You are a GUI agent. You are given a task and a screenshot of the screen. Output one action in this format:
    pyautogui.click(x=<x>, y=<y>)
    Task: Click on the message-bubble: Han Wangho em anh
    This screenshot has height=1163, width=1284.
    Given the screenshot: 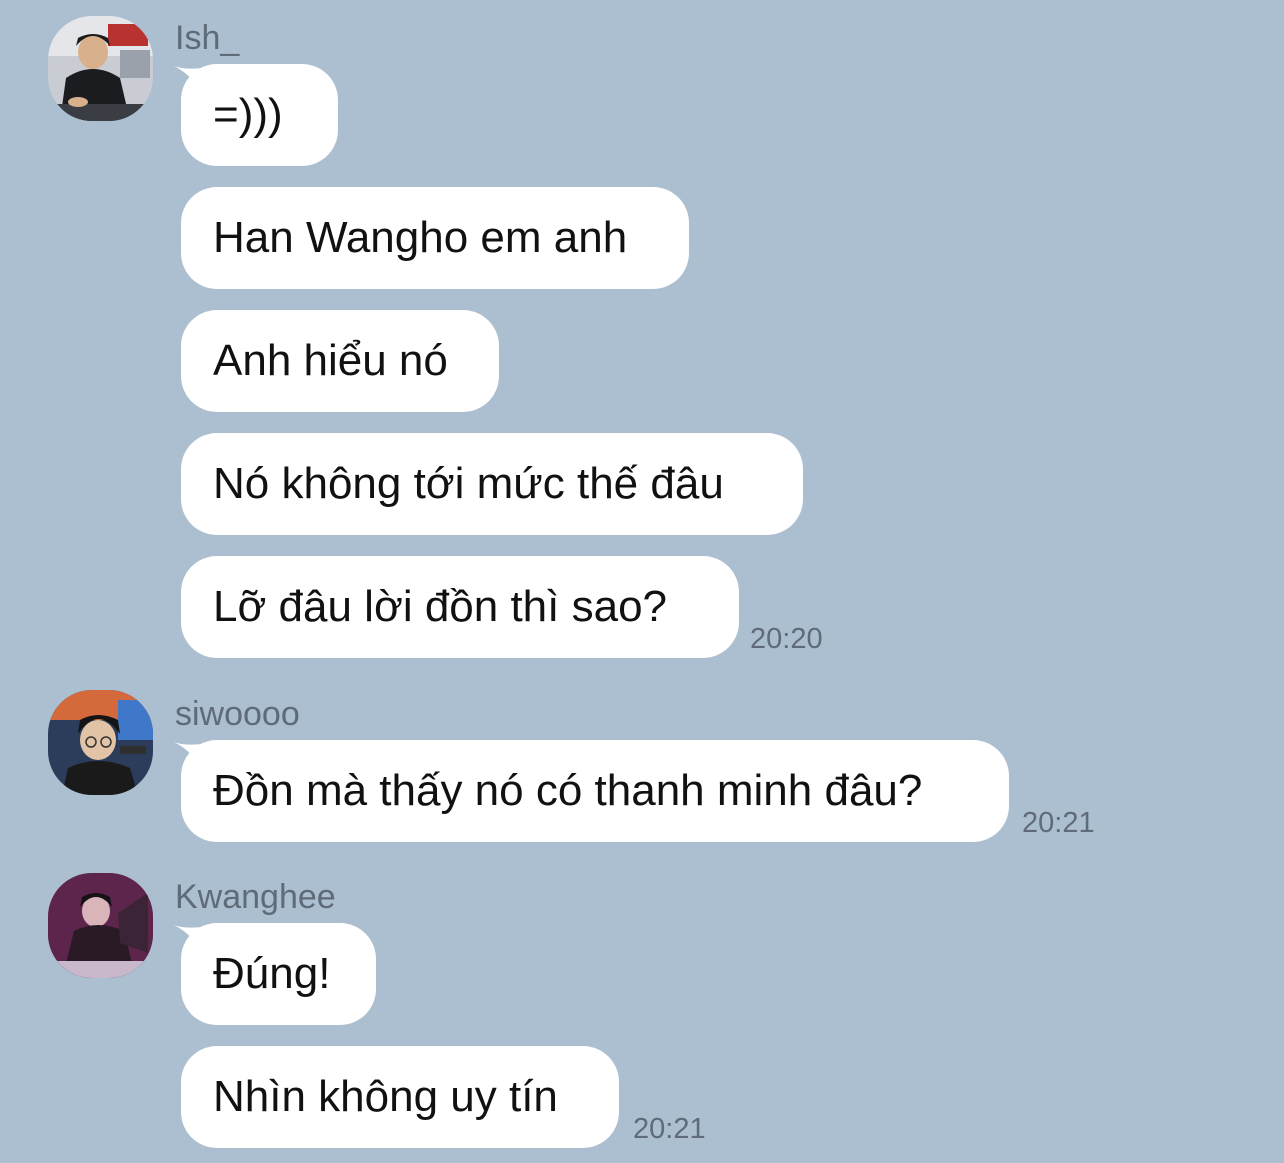 What is the action you would take?
    pyautogui.click(x=435, y=238)
    